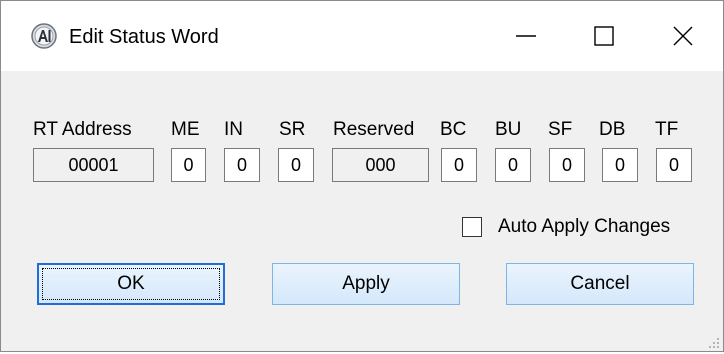 Image resolution: width=724 pixels, height=354 pixels. Describe the element at coordinates (453, 129) in the screenshot. I see `bc-label: BC` at that location.